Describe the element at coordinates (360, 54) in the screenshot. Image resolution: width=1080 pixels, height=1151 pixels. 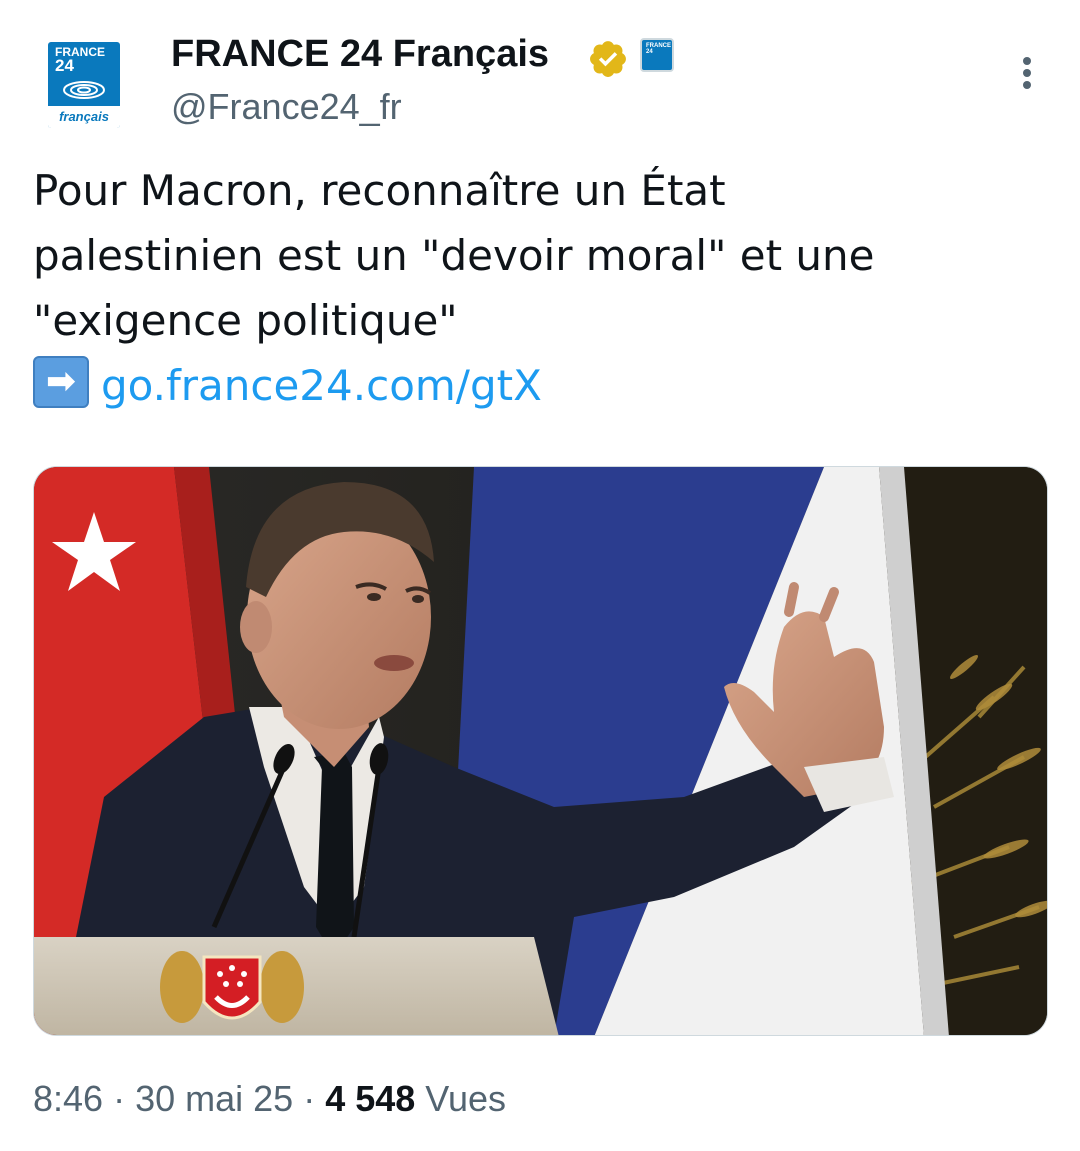
I see `display-name: FRANCE 24 Français` at that location.